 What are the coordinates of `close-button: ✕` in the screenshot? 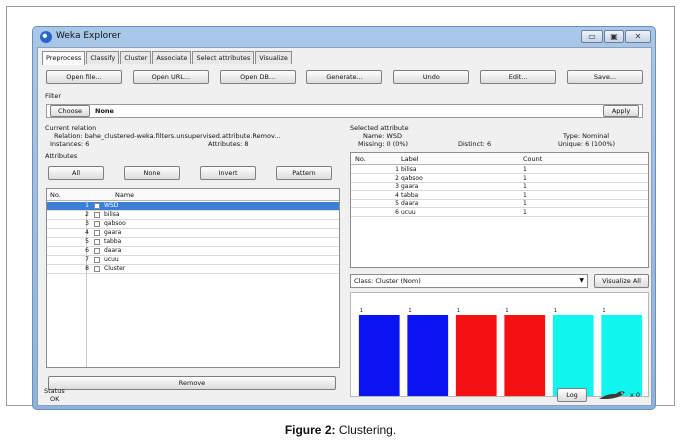 It's located at (638, 36).